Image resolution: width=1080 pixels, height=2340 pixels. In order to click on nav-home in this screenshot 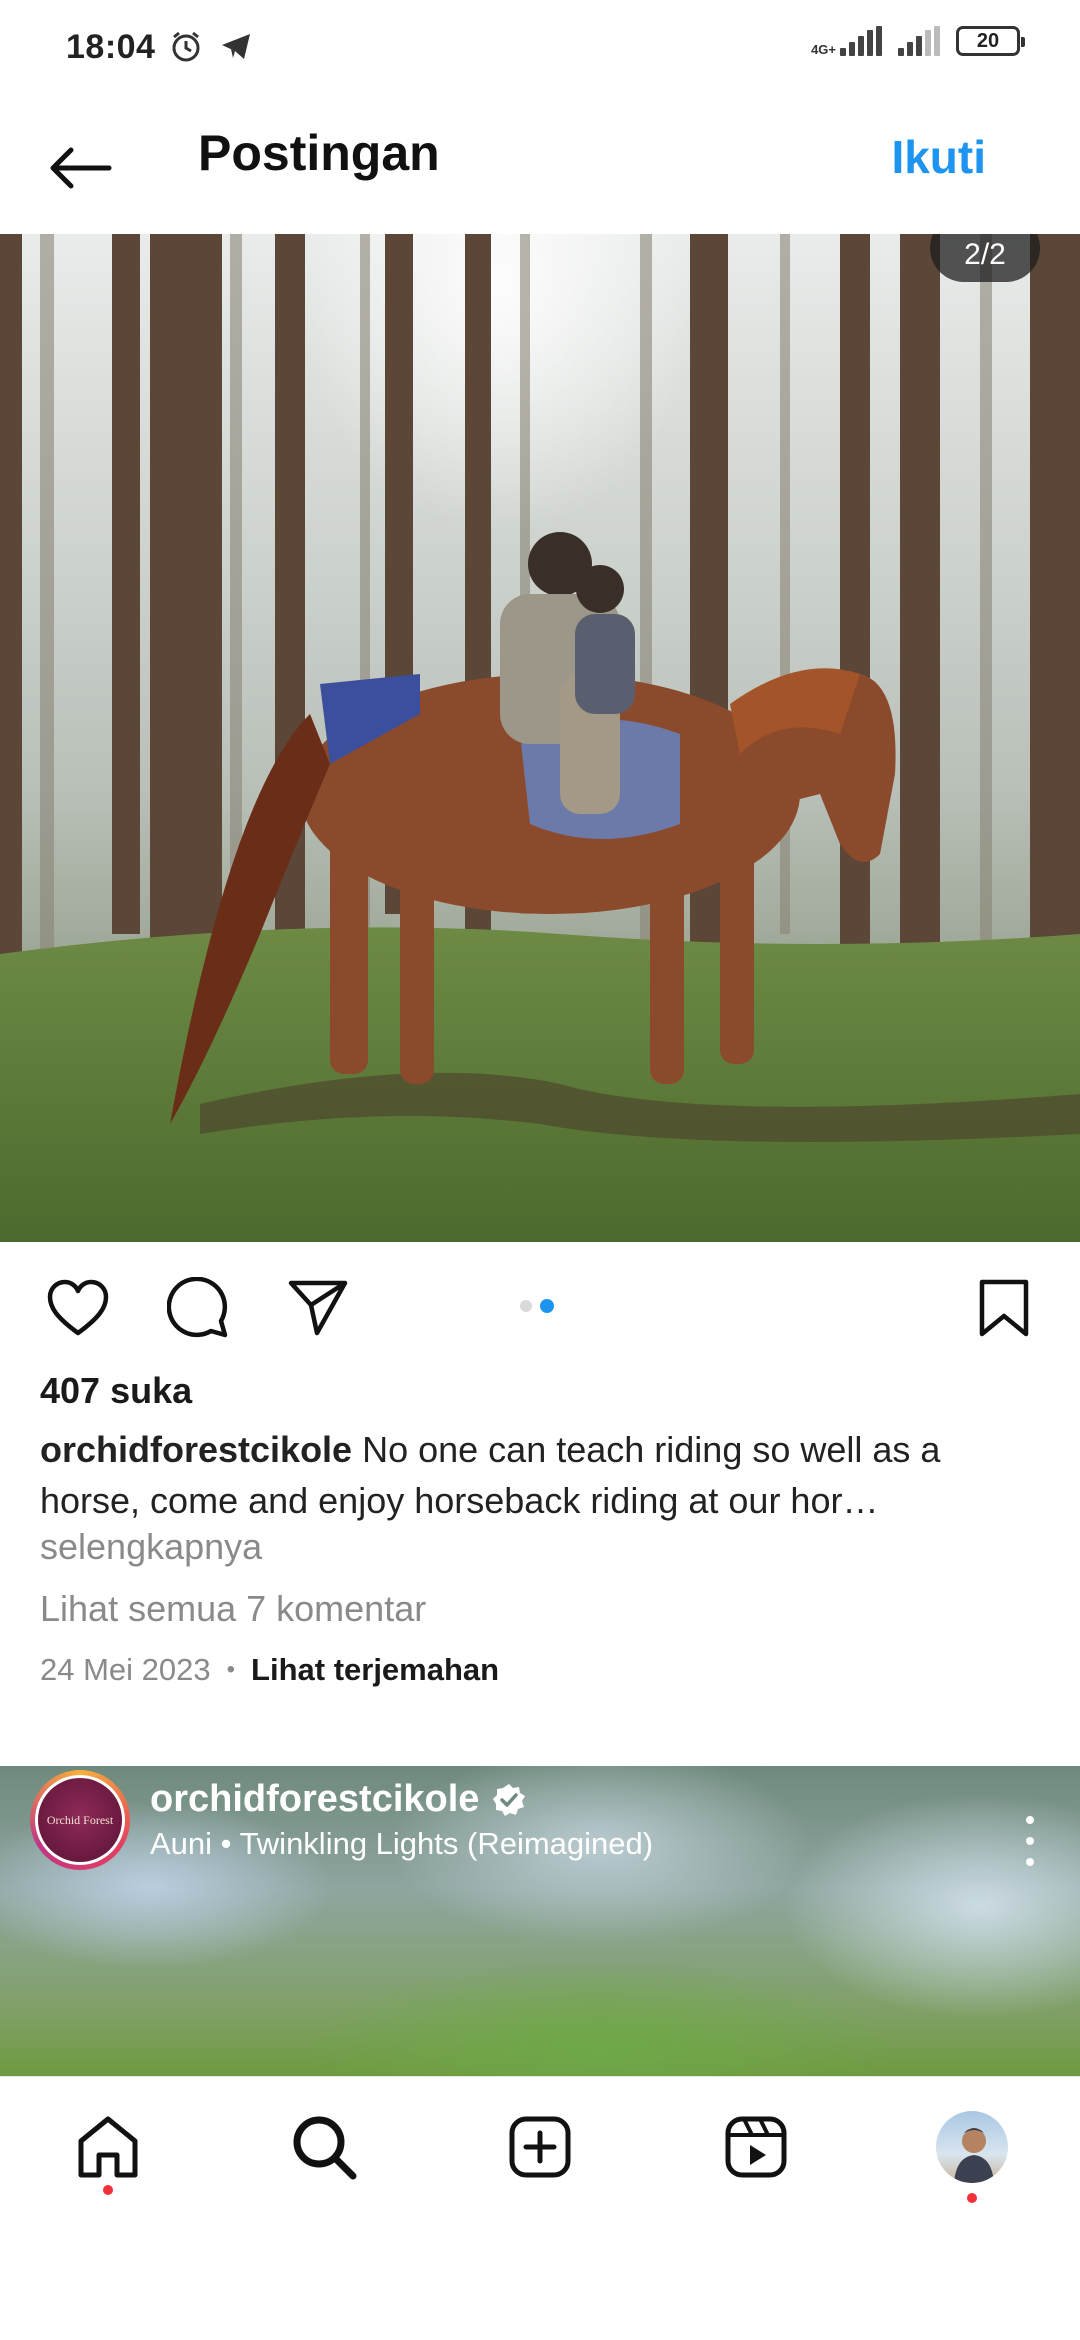, I will do `click(108, 2147)`.